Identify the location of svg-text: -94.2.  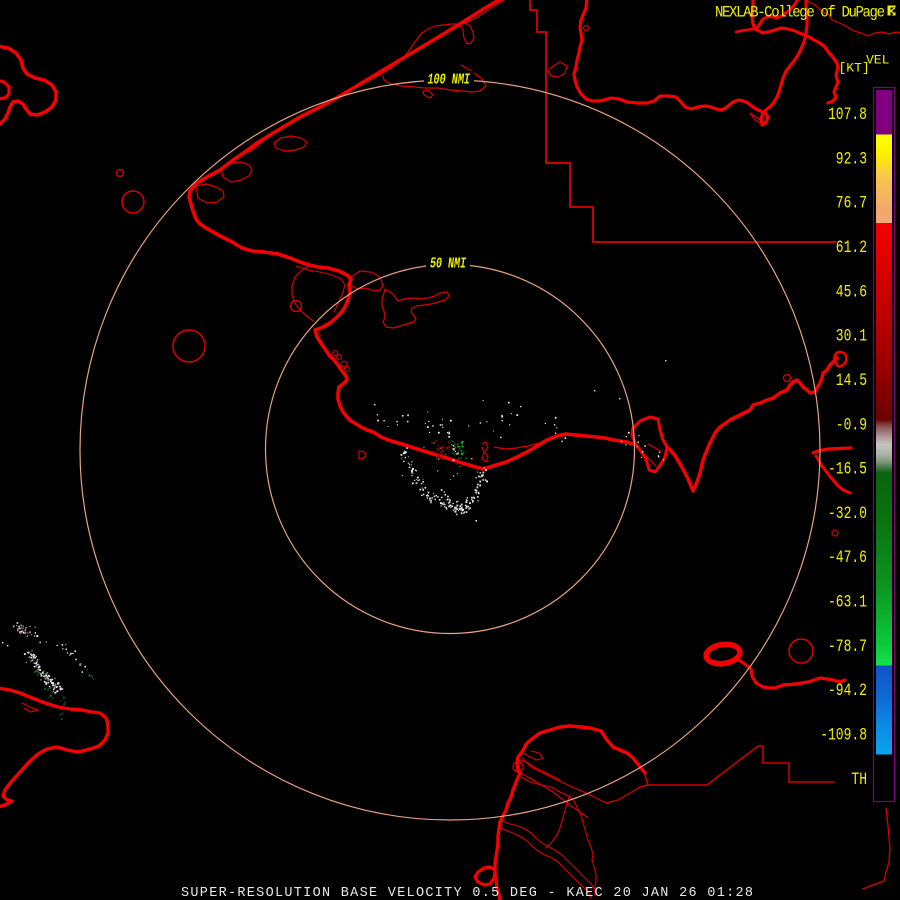
(847, 690).